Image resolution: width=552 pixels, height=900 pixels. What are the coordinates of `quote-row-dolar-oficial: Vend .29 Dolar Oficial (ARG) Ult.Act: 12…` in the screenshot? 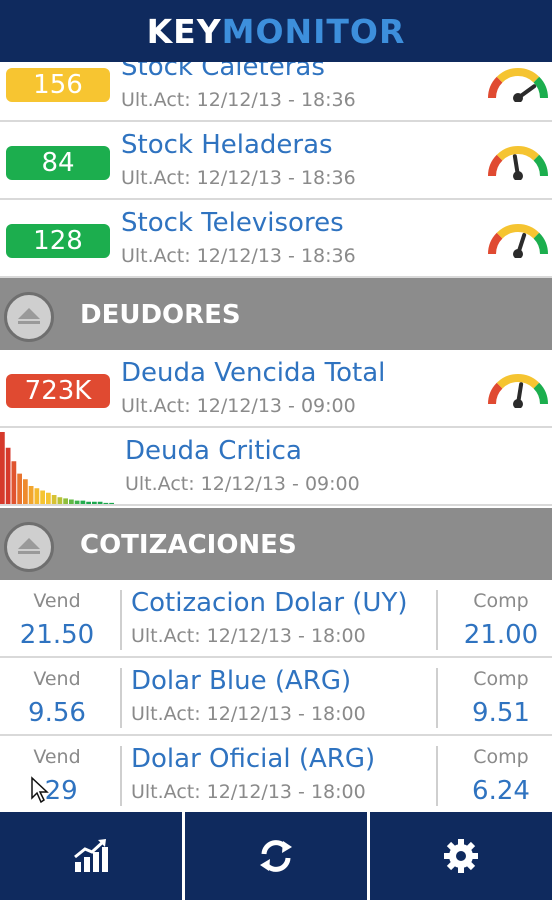 It's located at (276, 774).